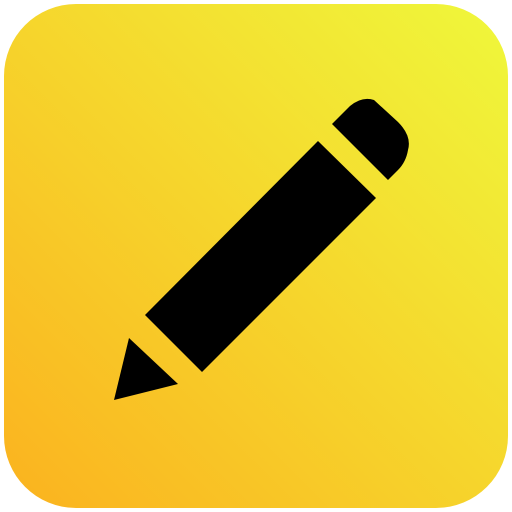  I want to click on pencil-tip, so click(146, 369).